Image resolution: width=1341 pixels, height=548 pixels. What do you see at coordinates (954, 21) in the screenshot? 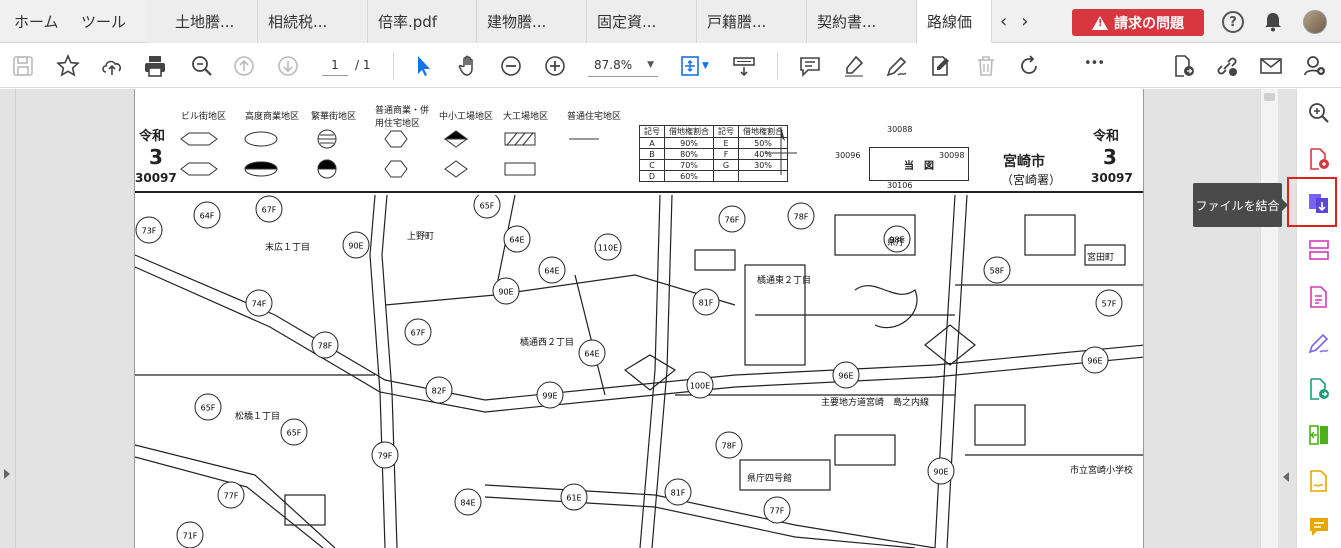
I see `document-tab-active: 路線価` at bounding box center [954, 21].